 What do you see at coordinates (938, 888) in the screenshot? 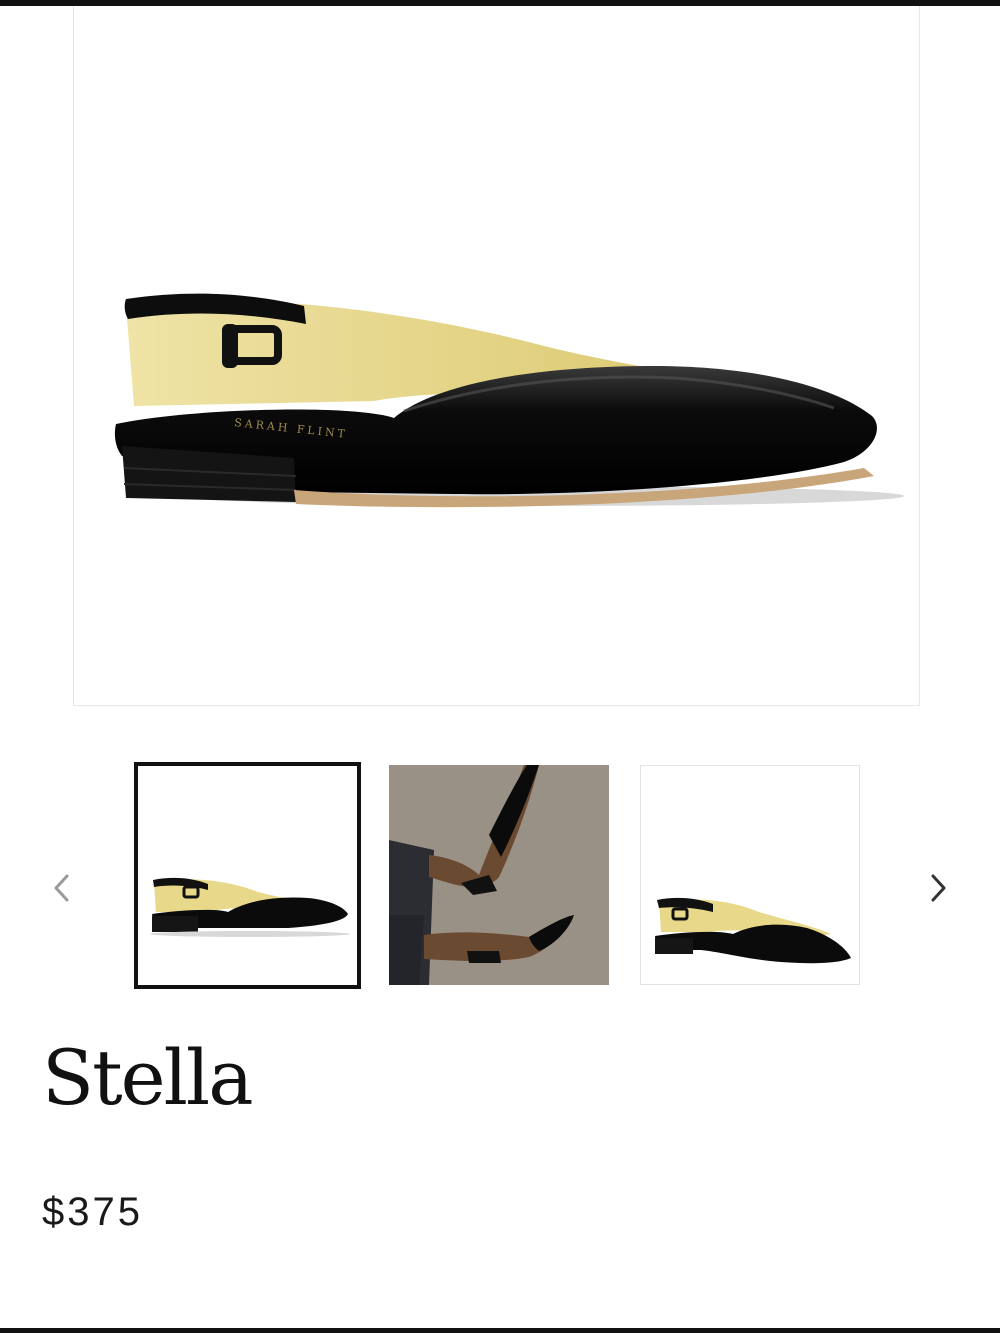
I see `chevron-right-icon` at bounding box center [938, 888].